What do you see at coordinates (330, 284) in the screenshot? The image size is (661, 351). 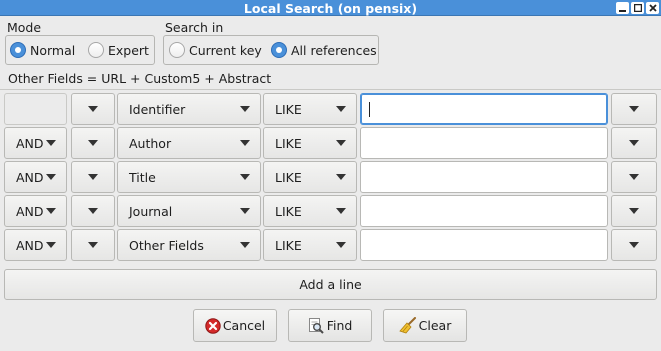 I see `add-line-button: Add a line` at bounding box center [330, 284].